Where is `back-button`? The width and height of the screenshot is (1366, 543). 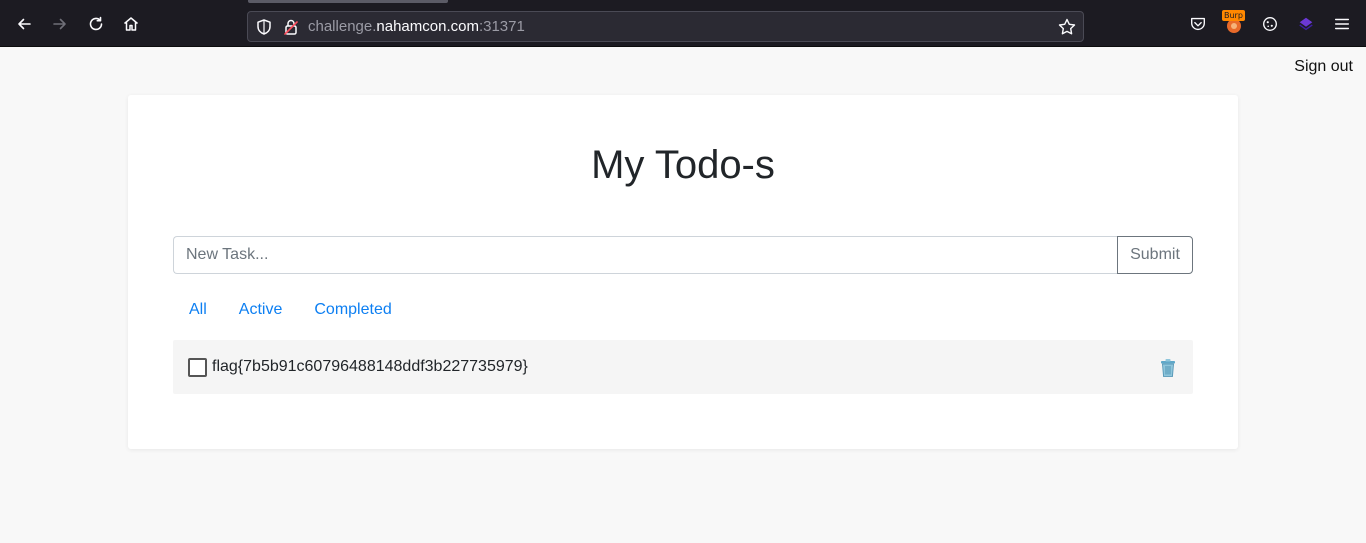 back-button is located at coordinates (24, 24).